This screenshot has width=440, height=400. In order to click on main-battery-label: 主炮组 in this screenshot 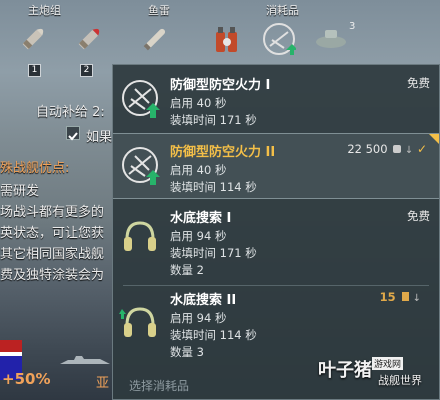, I will do `click(44, 10)`.